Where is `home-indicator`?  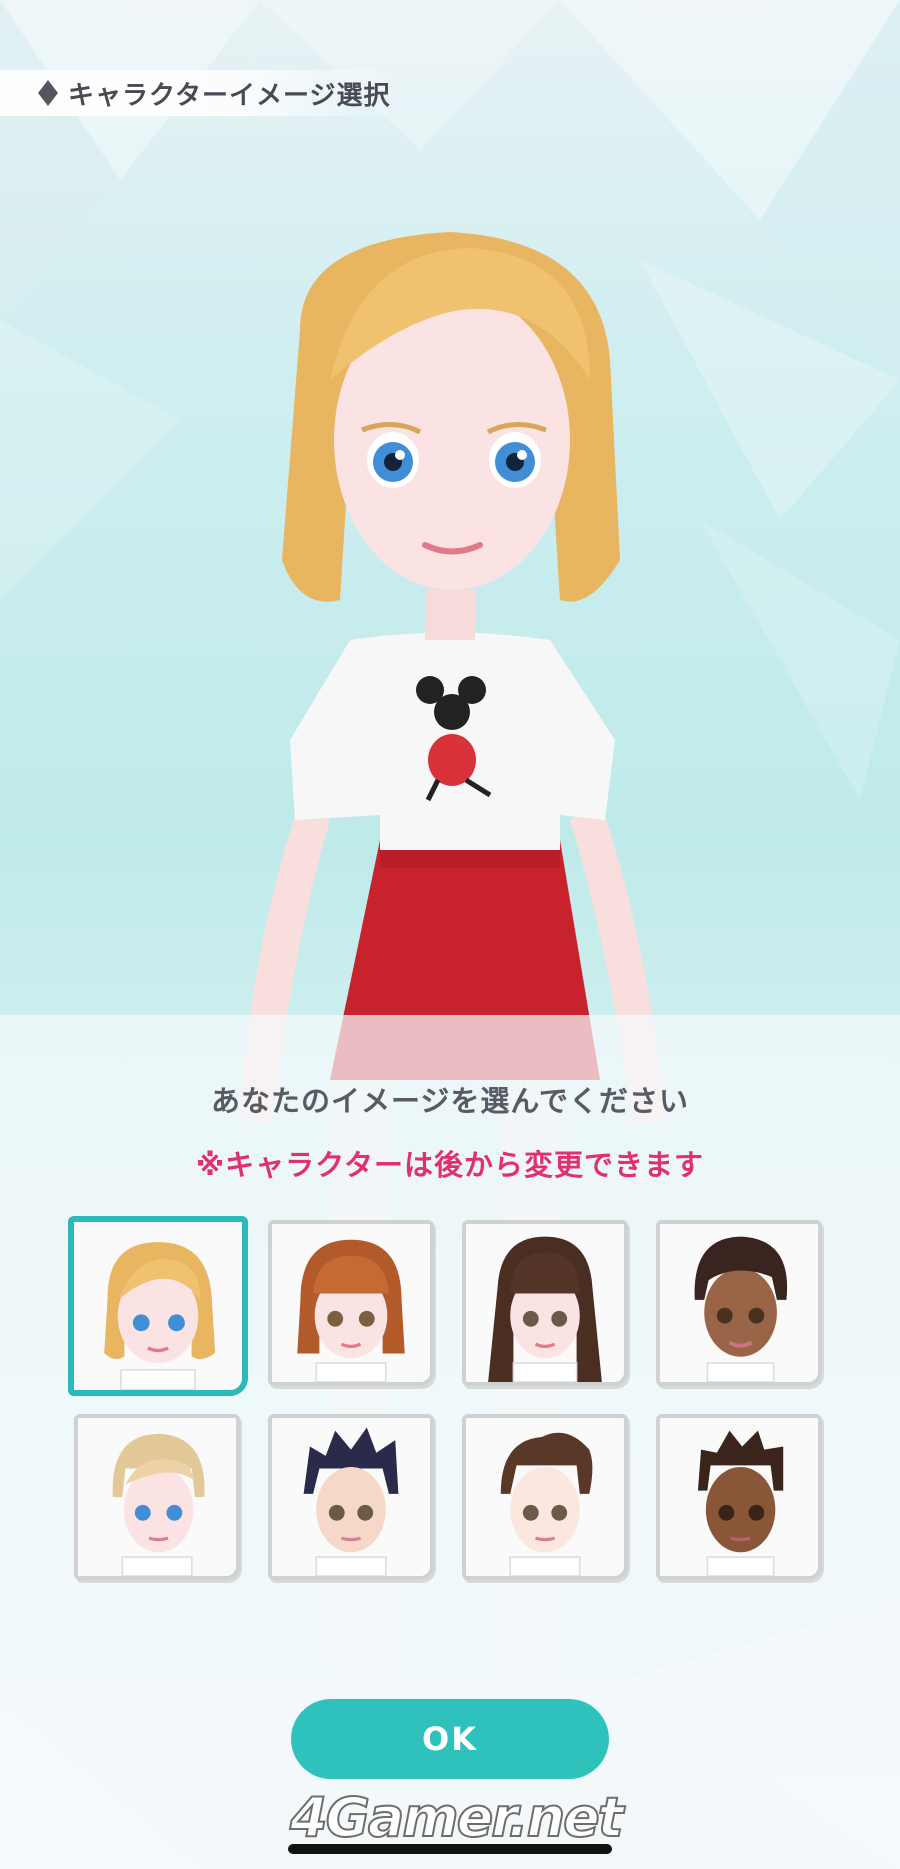
home-indicator is located at coordinates (450, 1849).